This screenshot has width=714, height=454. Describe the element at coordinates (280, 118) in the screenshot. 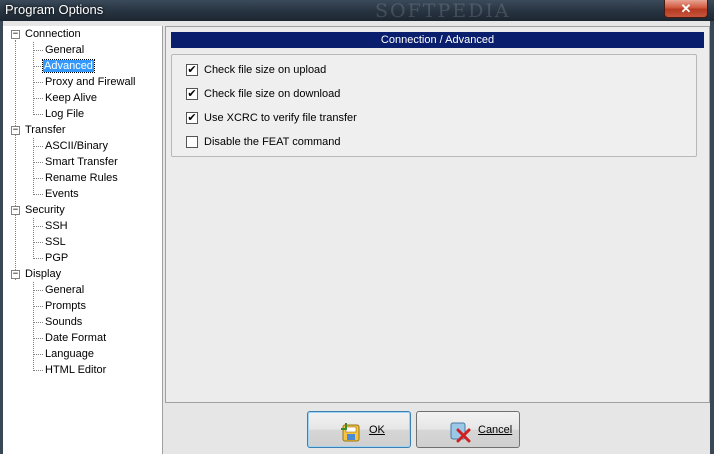

I see `option-label: Use XCRC to verify file transfer` at that location.